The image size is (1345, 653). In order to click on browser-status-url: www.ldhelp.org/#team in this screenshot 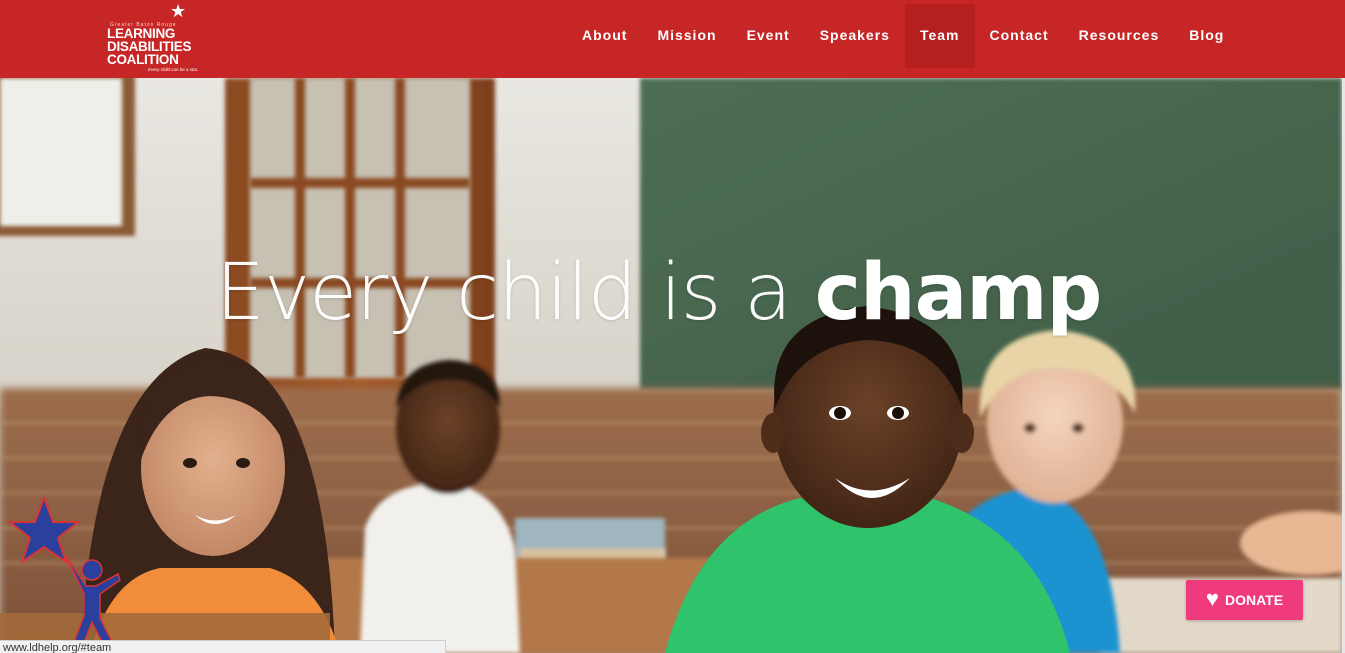, I will do `click(223, 646)`.